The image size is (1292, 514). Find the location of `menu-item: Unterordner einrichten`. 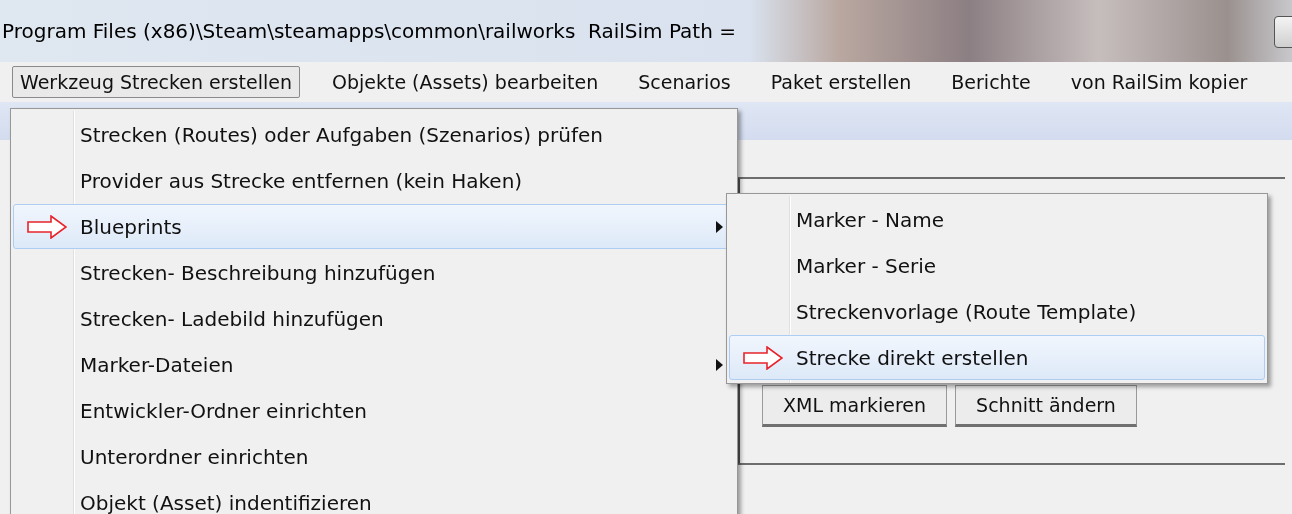

menu-item: Unterordner einrichten is located at coordinates (374, 456).